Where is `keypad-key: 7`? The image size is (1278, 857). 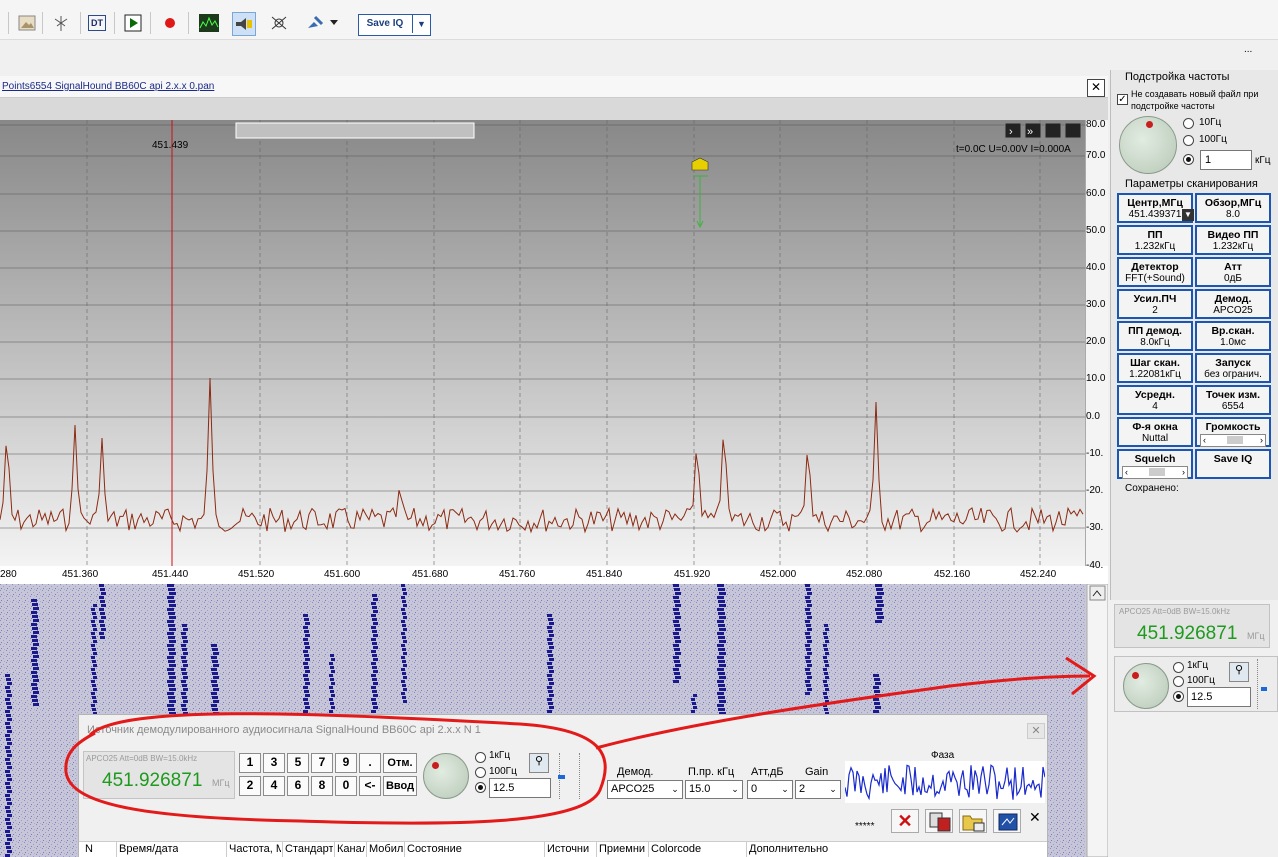
keypad-key: 7 is located at coordinates (322, 763).